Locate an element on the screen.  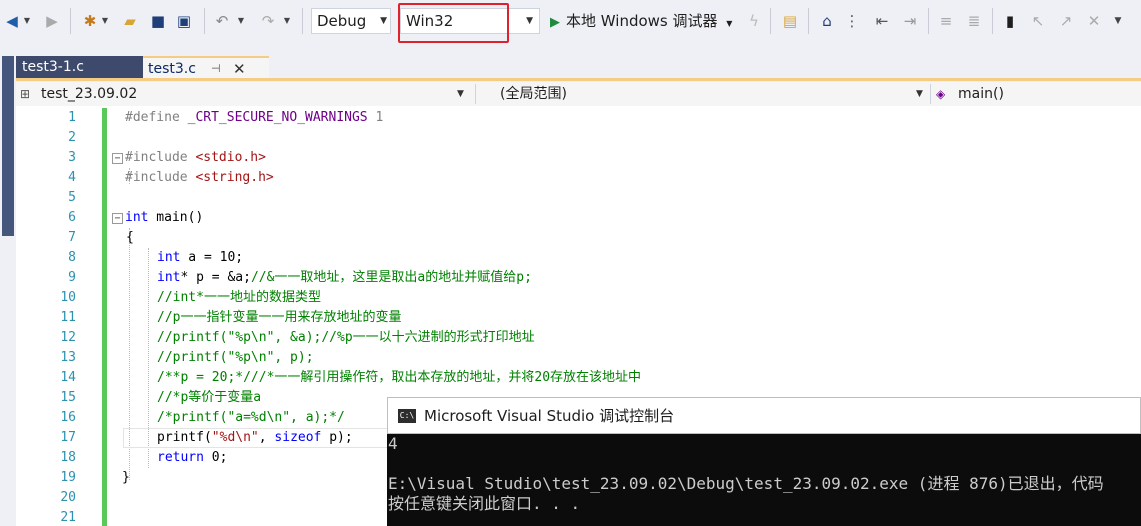
play-icon: ▶ is located at coordinates (555, 22).